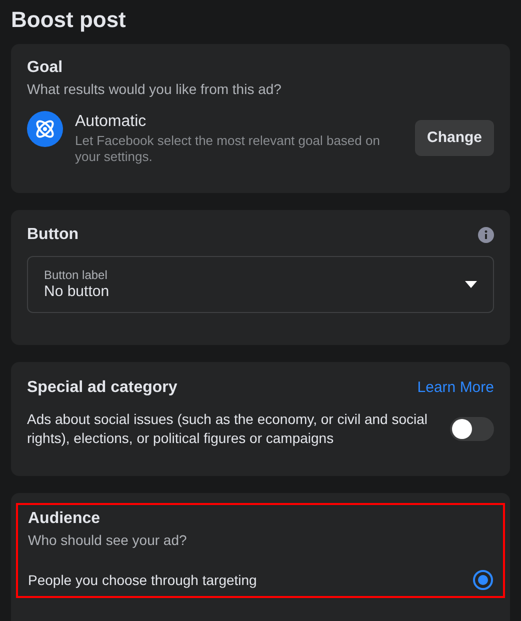  Describe the element at coordinates (454, 138) in the screenshot. I see `change-button: Change` at that location.